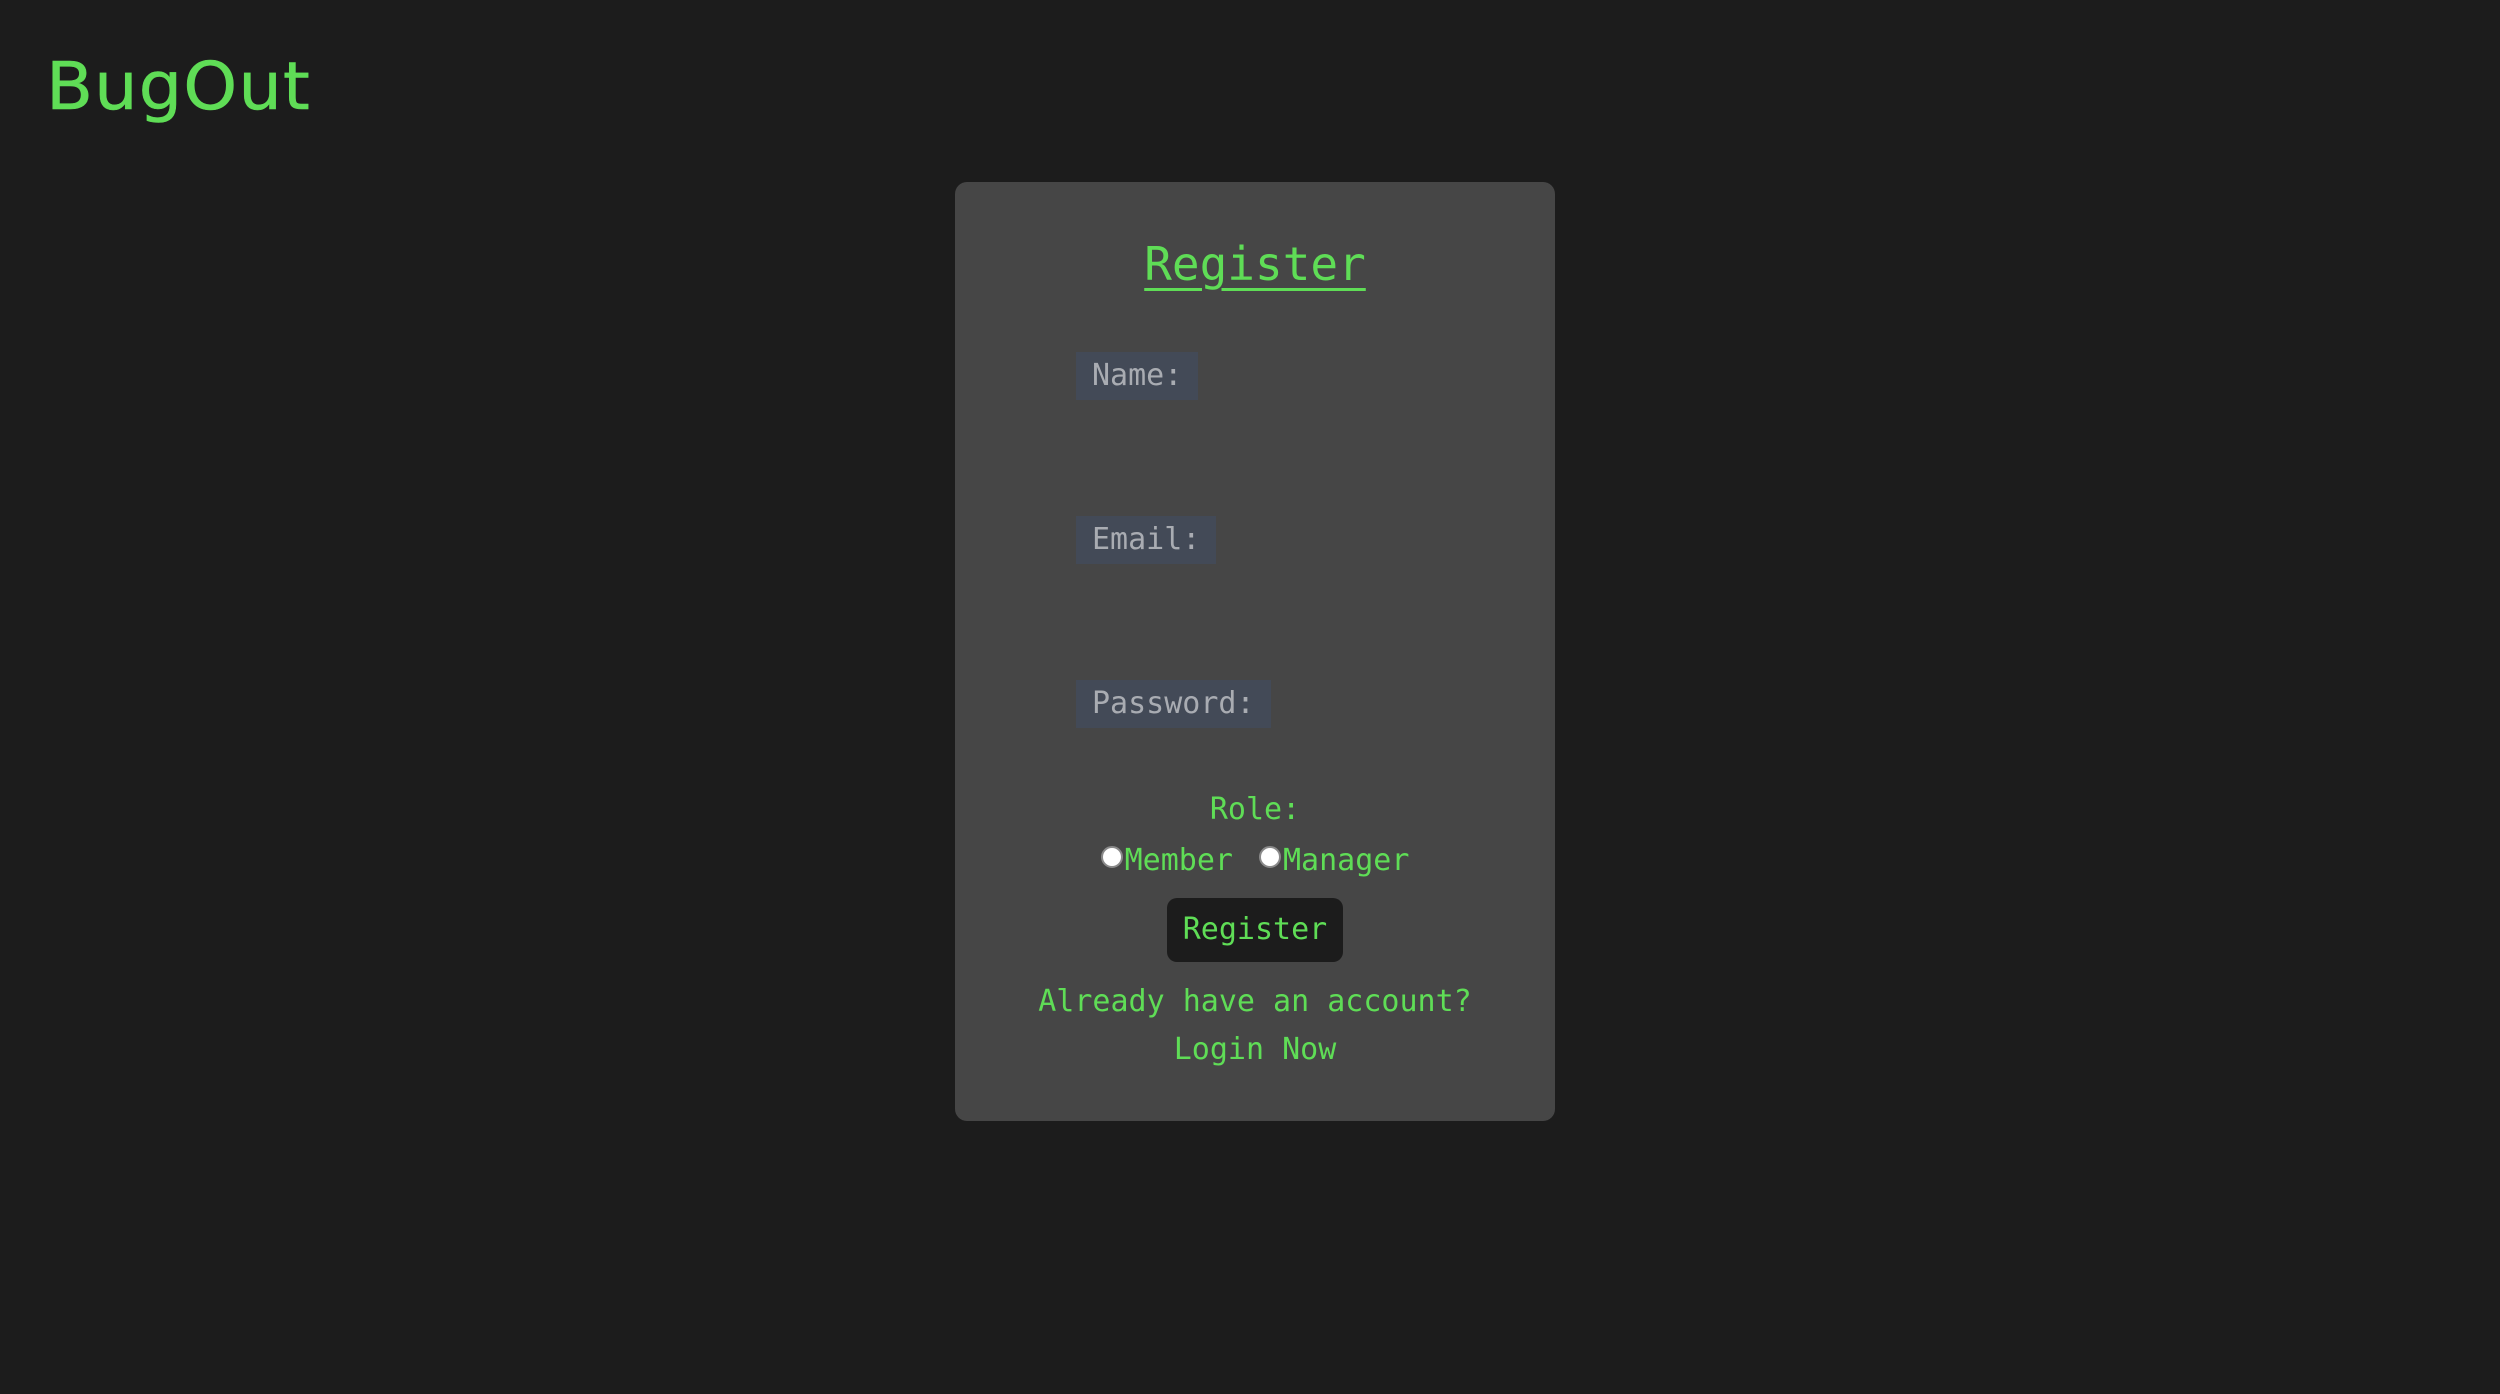 The width and height of the screenshot is (2500, 1394). What do you see at coordinates (1255, 930) in the screenshot?
I see `register-button: Register` at bounding box center [1255, 930].